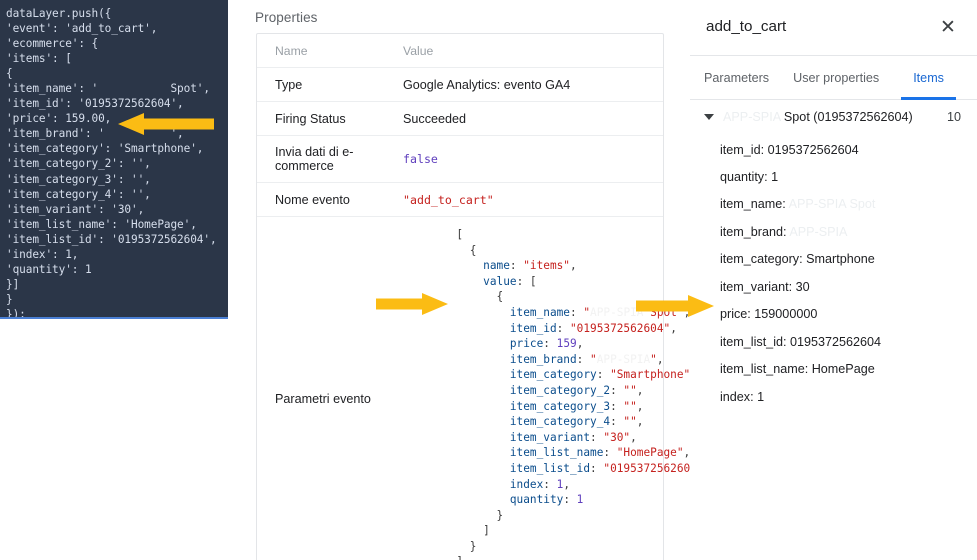  Describe the element at coordinates (764, 369) in the screenshot. I see `item-field-key: item_list_name:` at that location.